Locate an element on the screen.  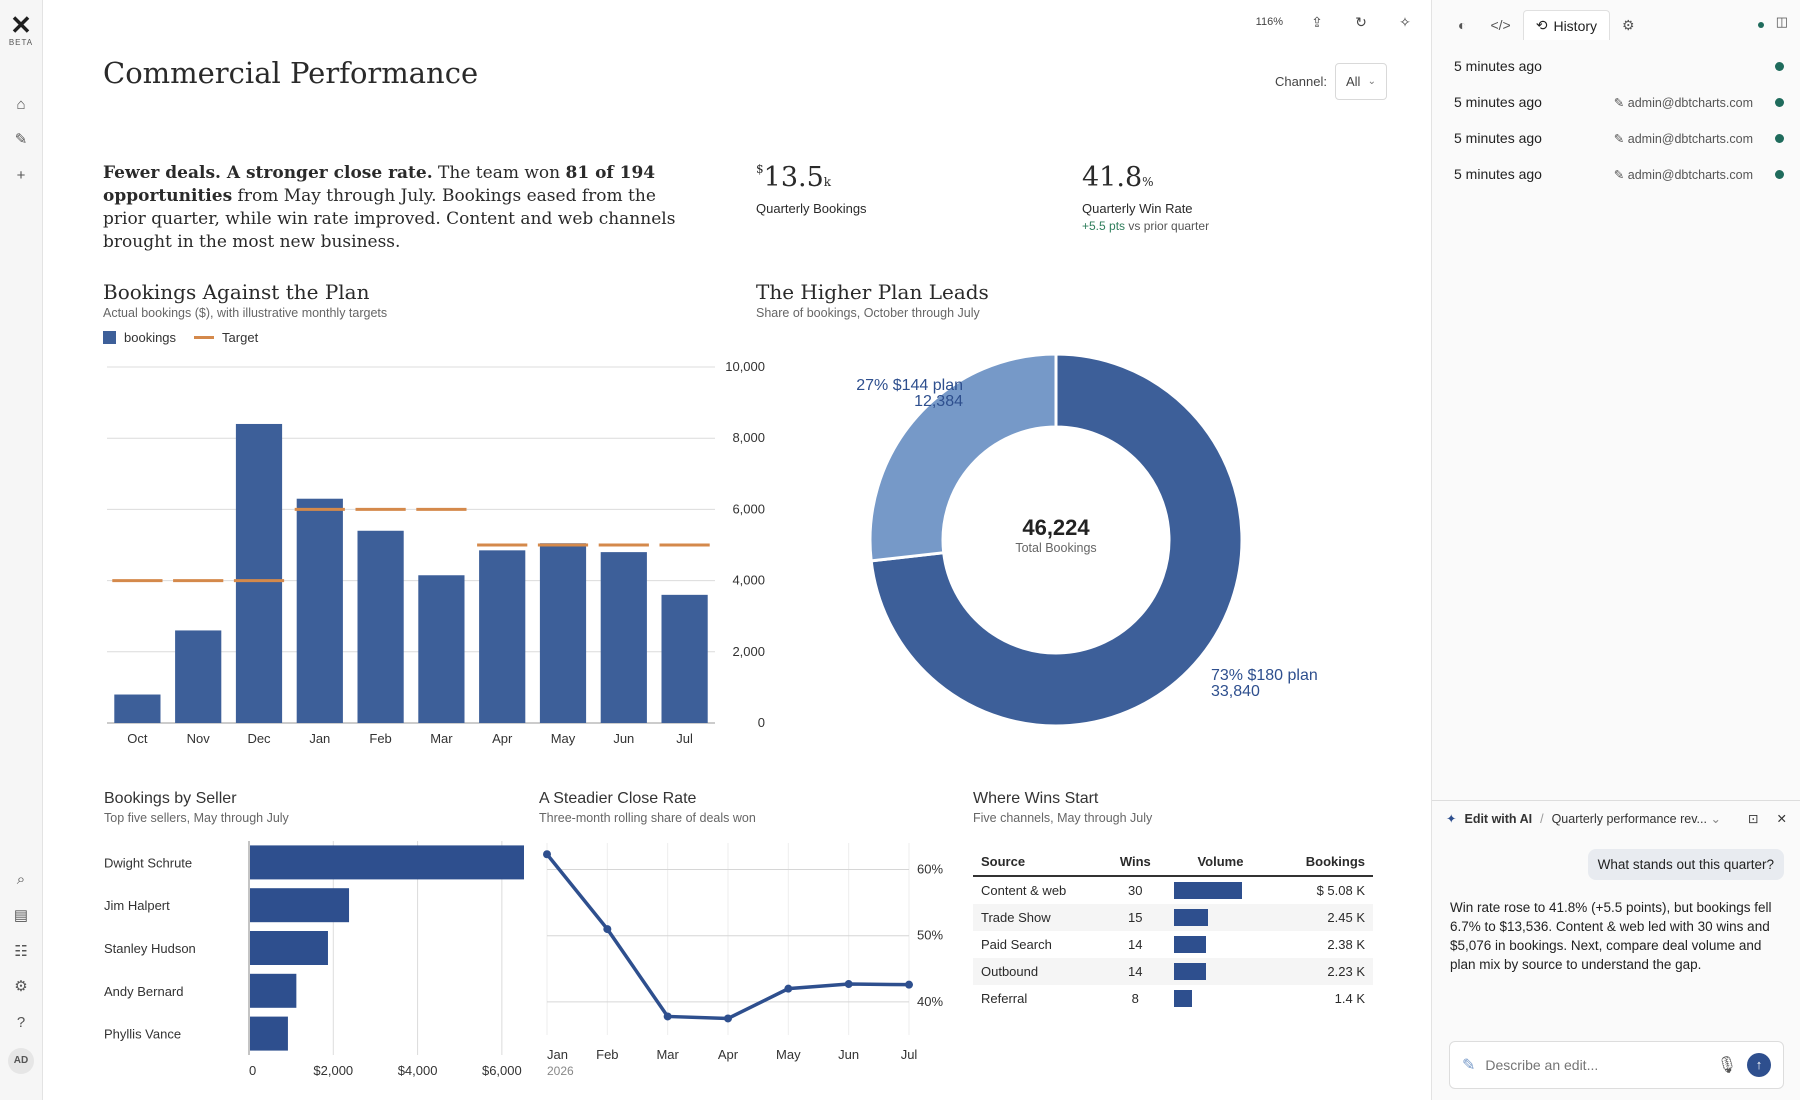
pencil-icon: ✎ is located at coordinates (1620, 174).